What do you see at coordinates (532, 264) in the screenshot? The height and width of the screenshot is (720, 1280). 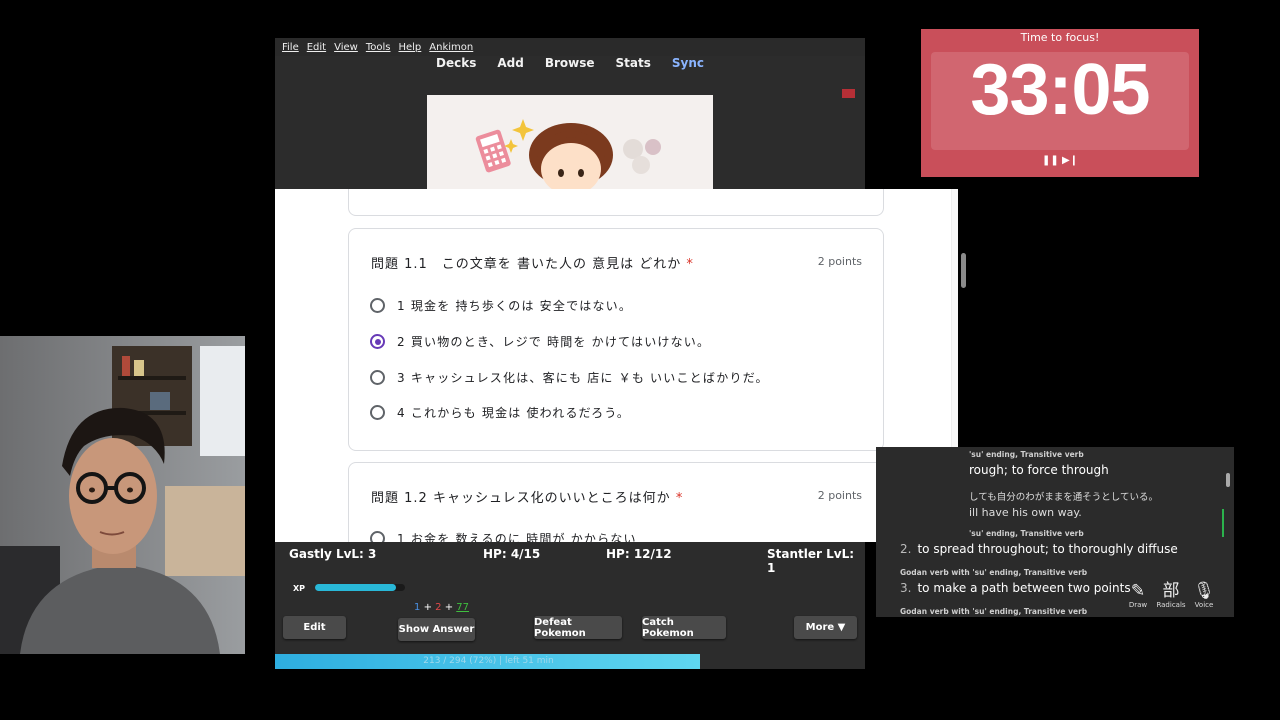 I see `question-title: 問題 1.1 この文章を 書いた人の 意見は どれか *` at bounding box center [532, 264].